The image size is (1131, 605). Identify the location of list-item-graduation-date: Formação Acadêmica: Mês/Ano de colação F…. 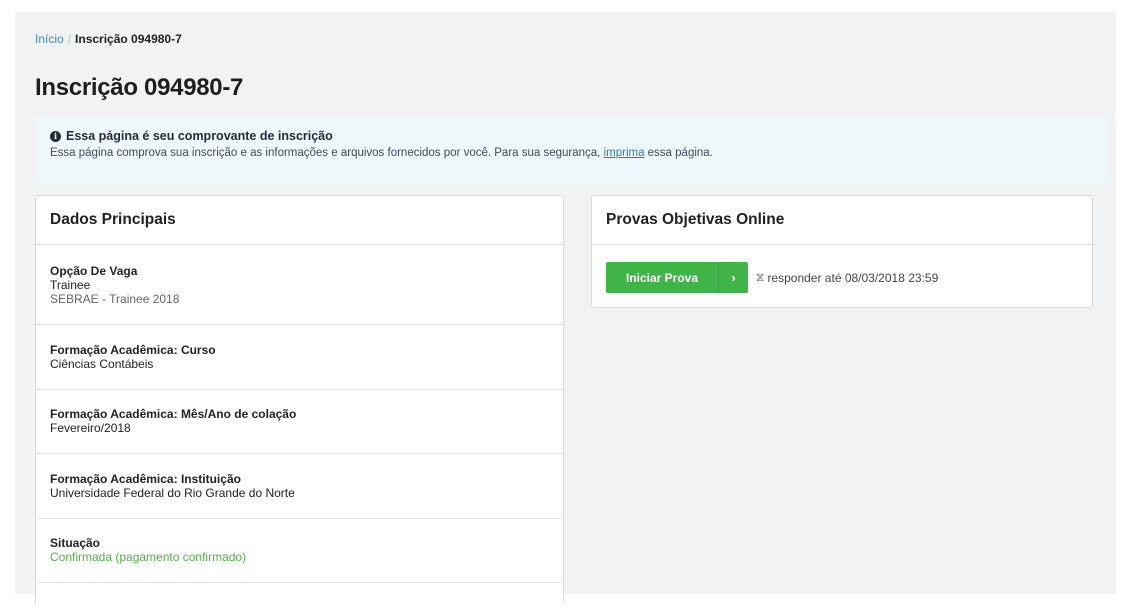
(299, 422).